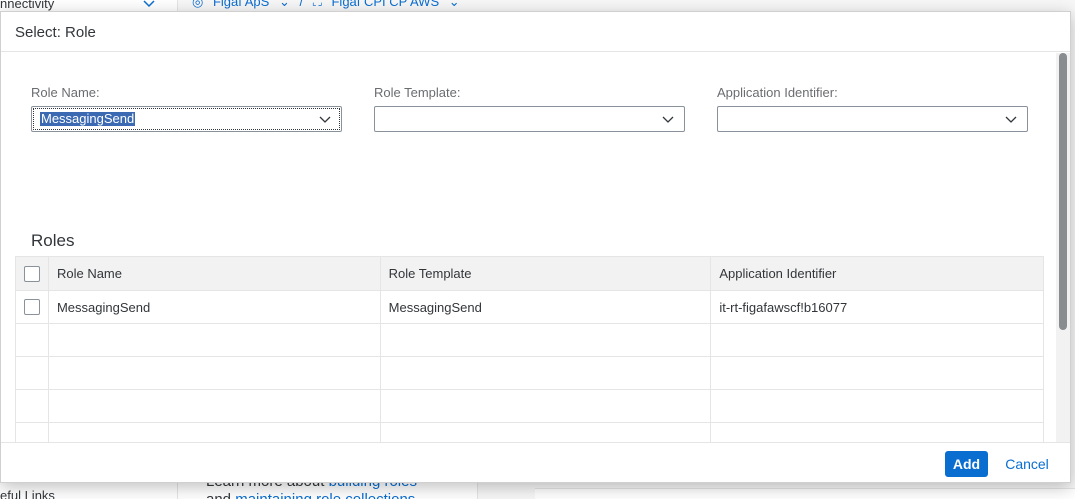  What do you see at coordinates (877, 273) in the screenshot?
I see `column-header-application-identifier: Application Identifier` at bounding box center [877, 273].